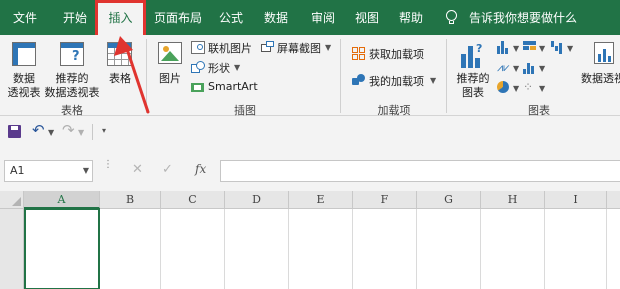 Image resolution: width=620 pixels, height=289 pixels. Describe the element at coordinates (513, 200) in the screenshot. I see `column-header-h: H` at that location.